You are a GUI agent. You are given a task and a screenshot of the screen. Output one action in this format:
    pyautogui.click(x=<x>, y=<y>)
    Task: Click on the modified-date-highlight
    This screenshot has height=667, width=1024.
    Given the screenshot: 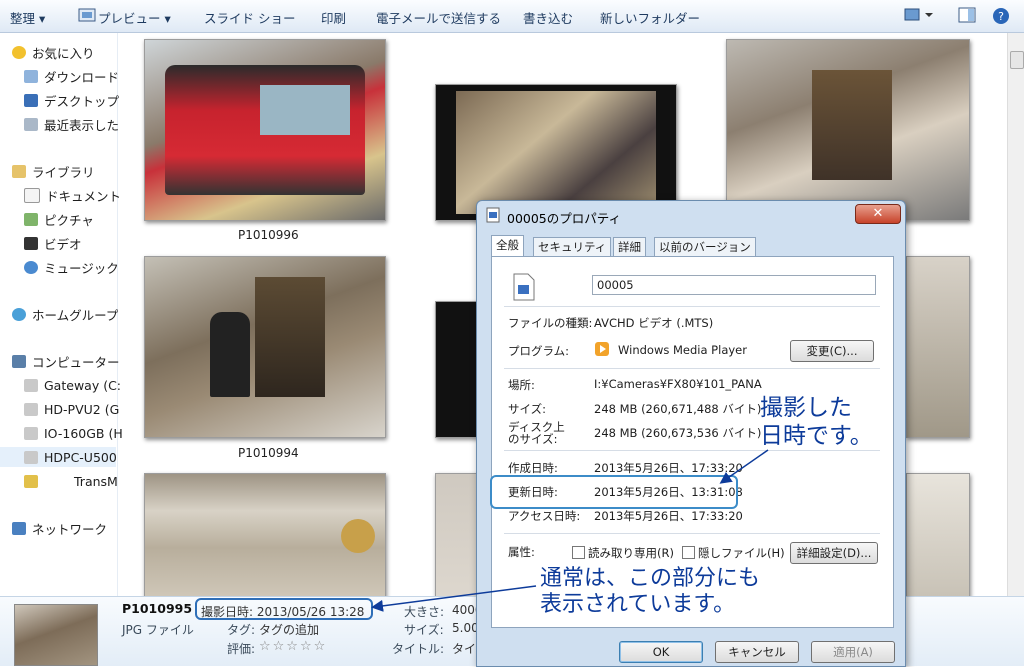 What is the action you would take?
    pyautogui.click(x=614, y=492)
    